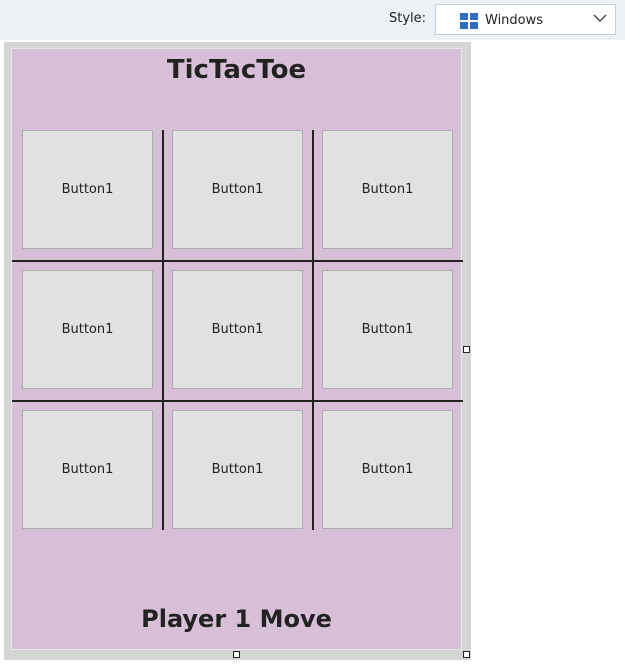 The image size is (625, 666). I want to click on cell-button-1: Button1, so click(87, 189).